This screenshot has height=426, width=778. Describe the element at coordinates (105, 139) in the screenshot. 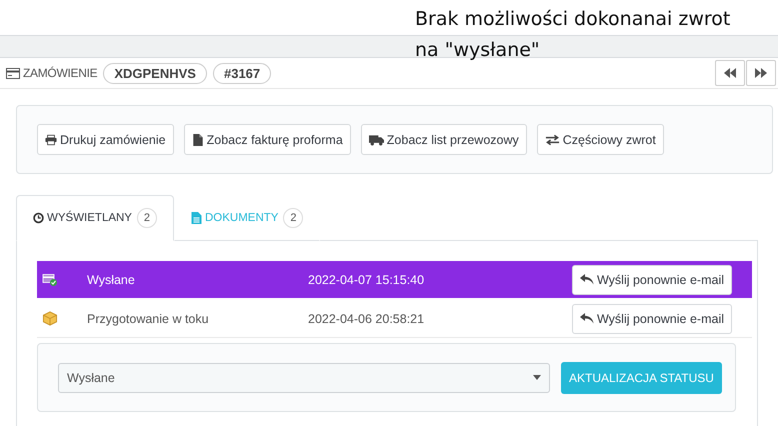

I see `action-button: Drukuj zamówienie` at that location.